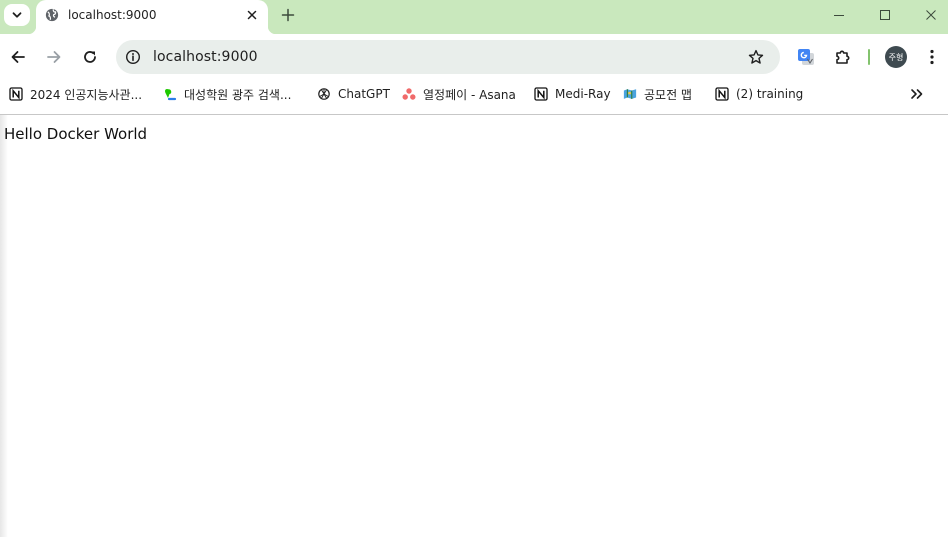  I want to click on reload-icon, so click(90, 57).